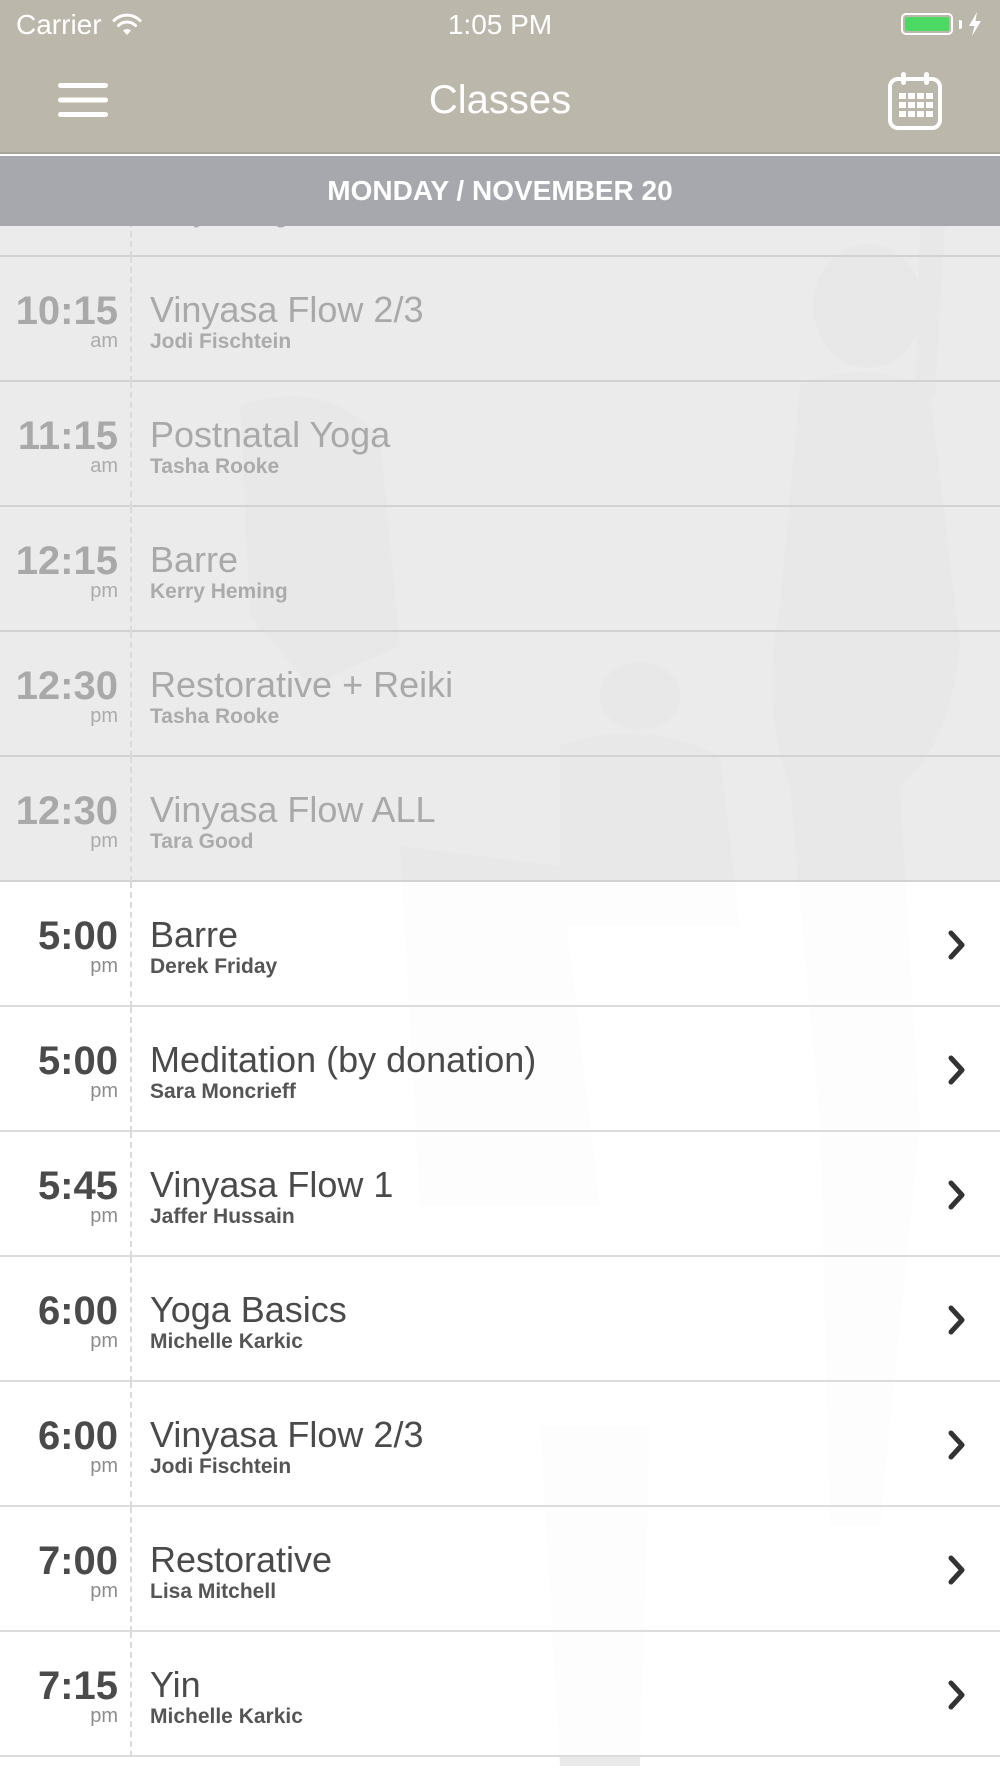 Image resolution: width=1000 pixels, height=1778 pixels. Describe the element at coordinates (500, 569) in the screenshot. I see `class-row: 12:15 pm Barre Kerry Heming` at that location.